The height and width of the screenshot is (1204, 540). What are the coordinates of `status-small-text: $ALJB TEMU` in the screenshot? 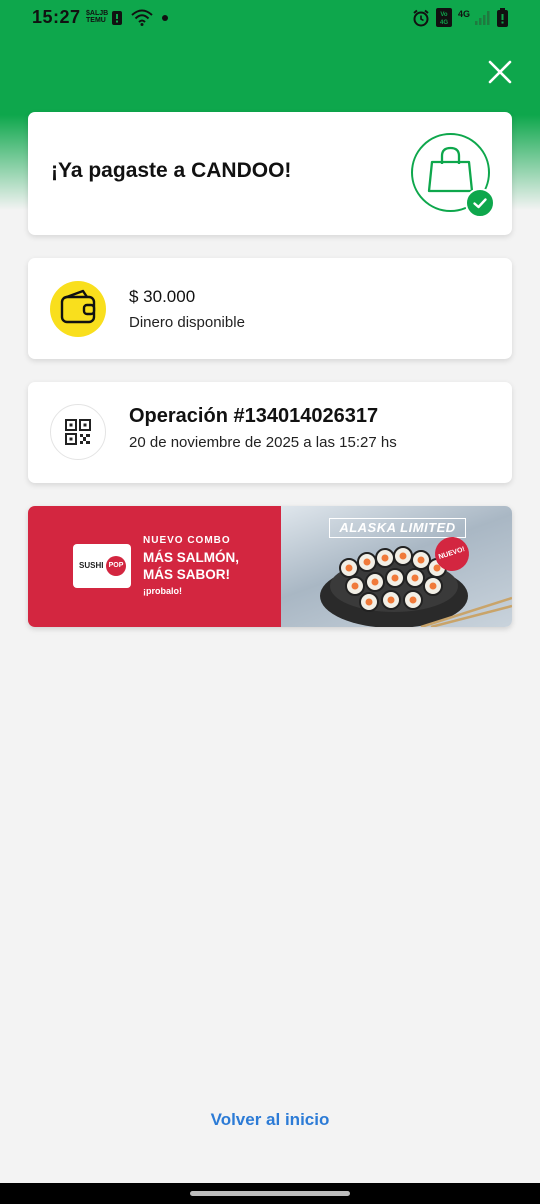 It's located at (97, 17).